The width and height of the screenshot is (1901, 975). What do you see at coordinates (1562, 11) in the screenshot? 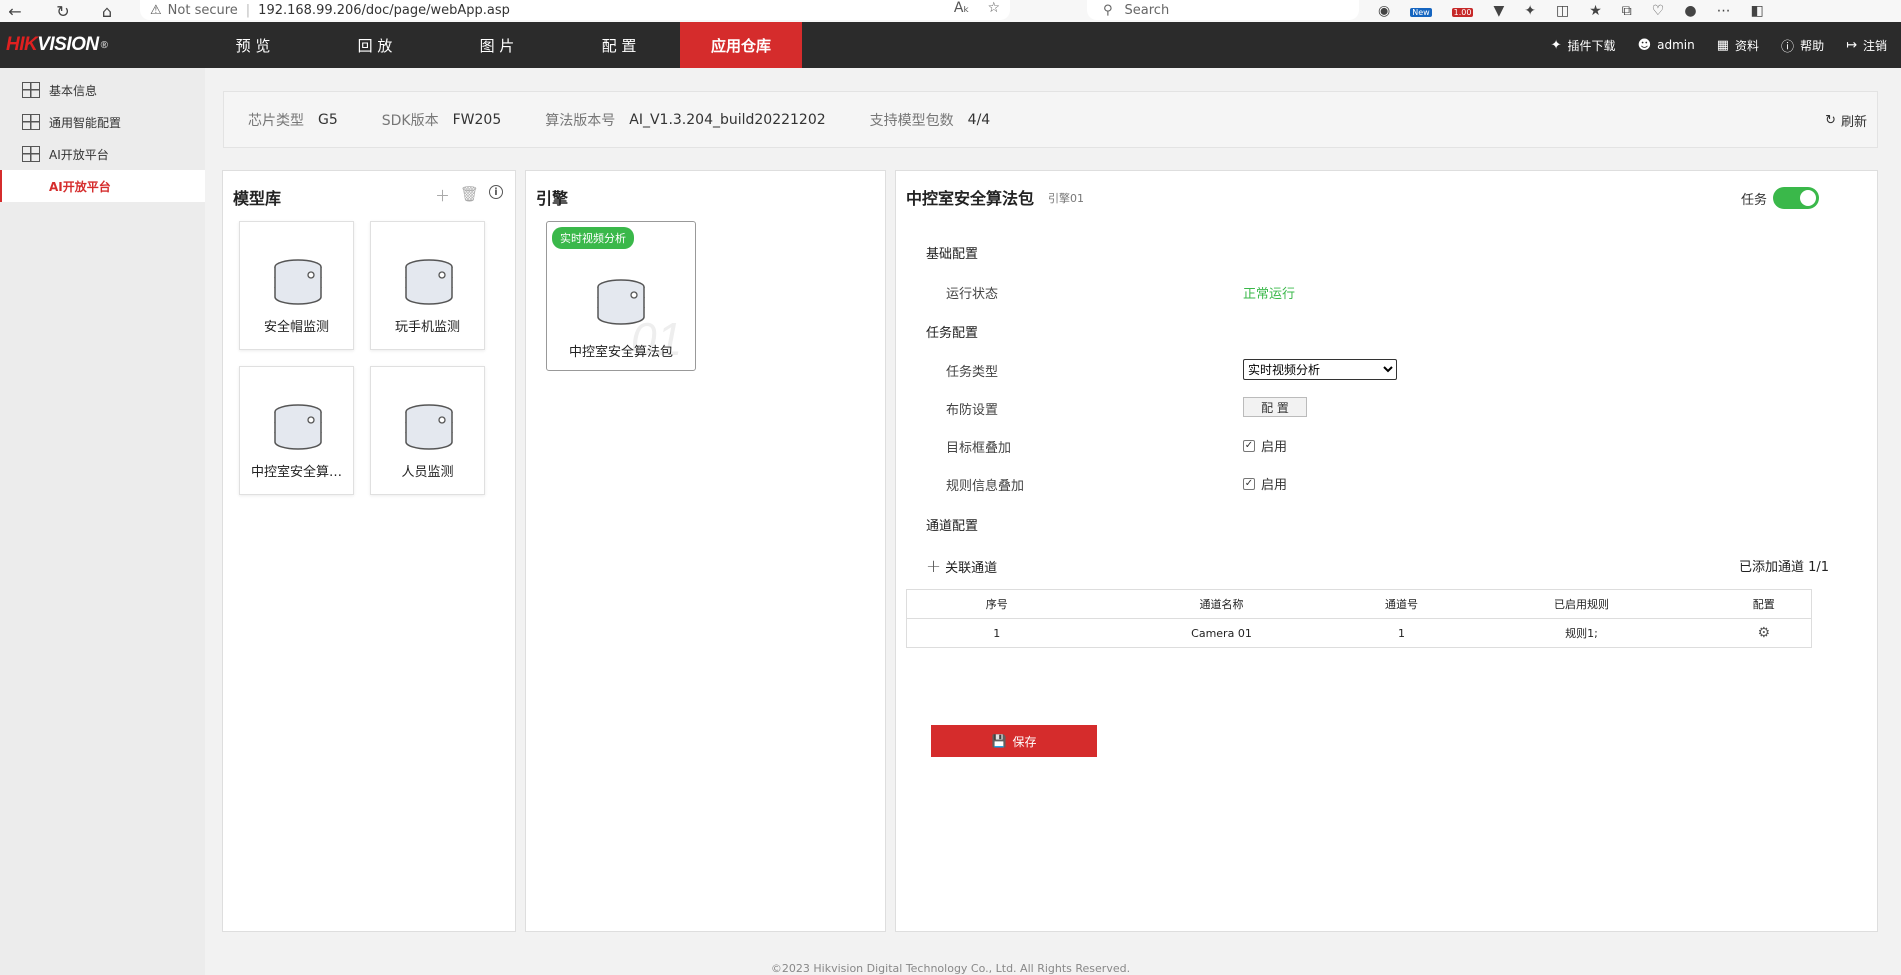
I see `split-screen-icon: ◫` at bounding box center [1562, 11].